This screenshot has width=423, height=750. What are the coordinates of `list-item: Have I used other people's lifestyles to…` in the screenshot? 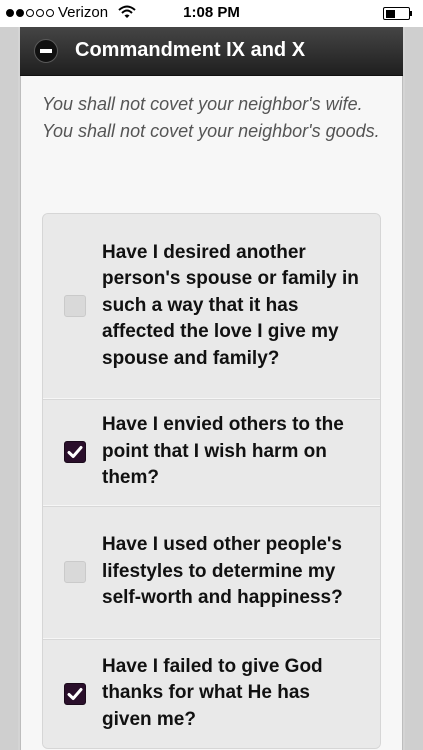 It's located at (211, 571).